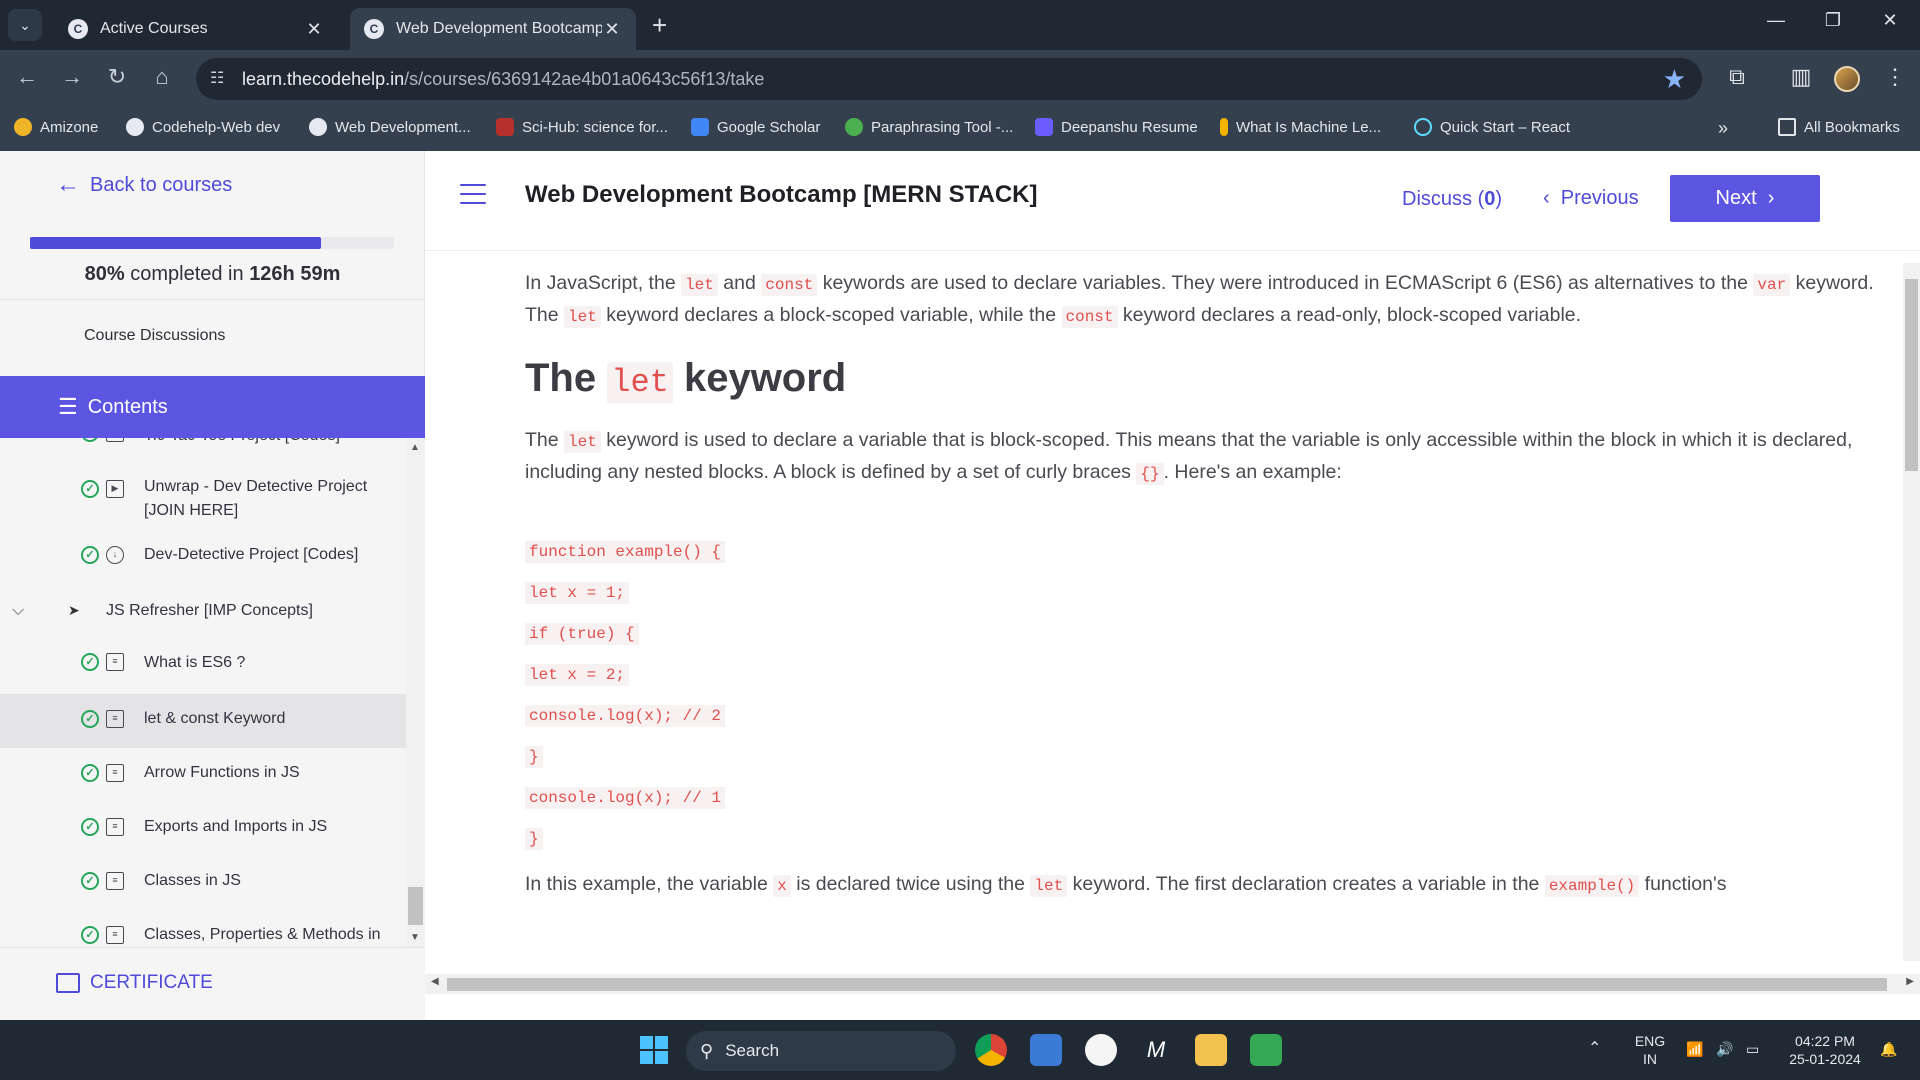  What do you see at coordinates (203, 616) in the screenshot?
I see `section-js-refresher: ⌵ ➤ JS Refresher [IMP Concepts]` at bounding box center [203, 616].